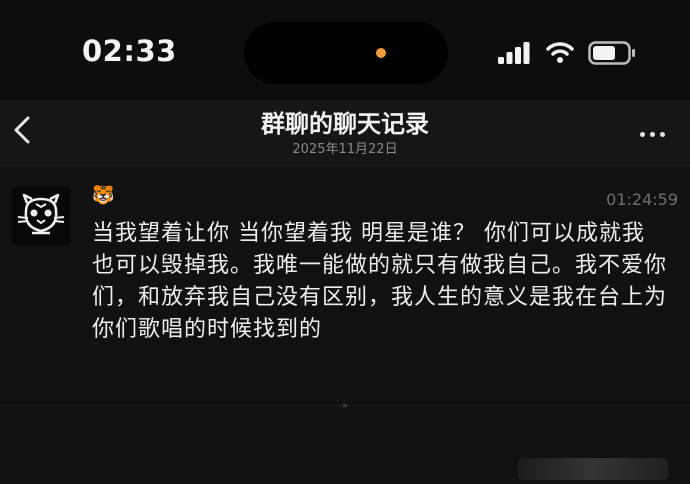 Image resolution: width=690 pixels, height=484 pixels. What do you see at coordinates (658, 129) in the screenshot?
I see `more-horizontal-icon` at bounding box center [658, 129].